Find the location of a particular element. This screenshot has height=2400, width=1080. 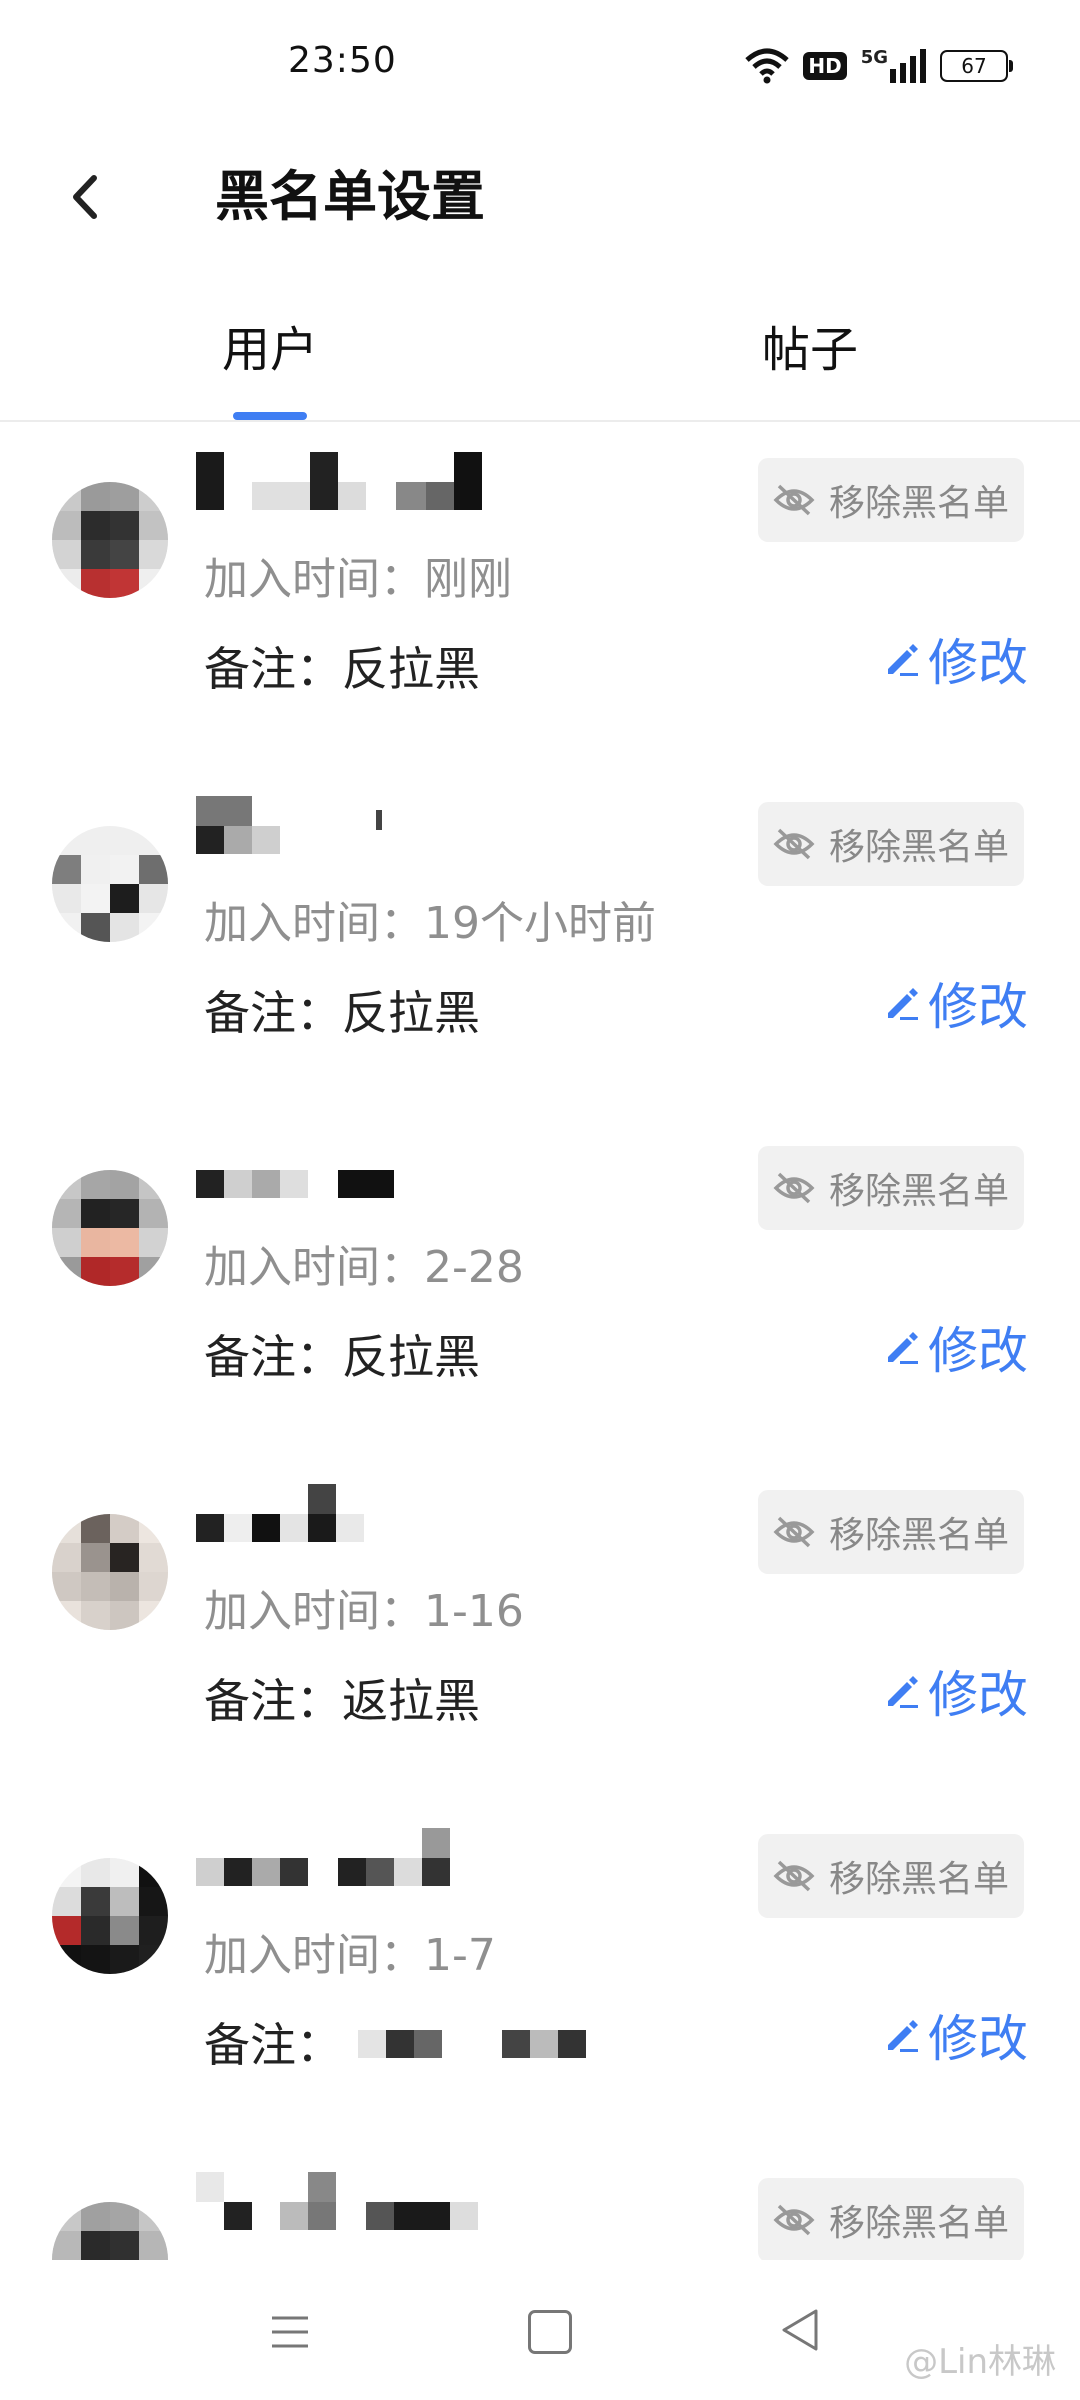

back-triangle-icon is located at coordinates (800, 2330).